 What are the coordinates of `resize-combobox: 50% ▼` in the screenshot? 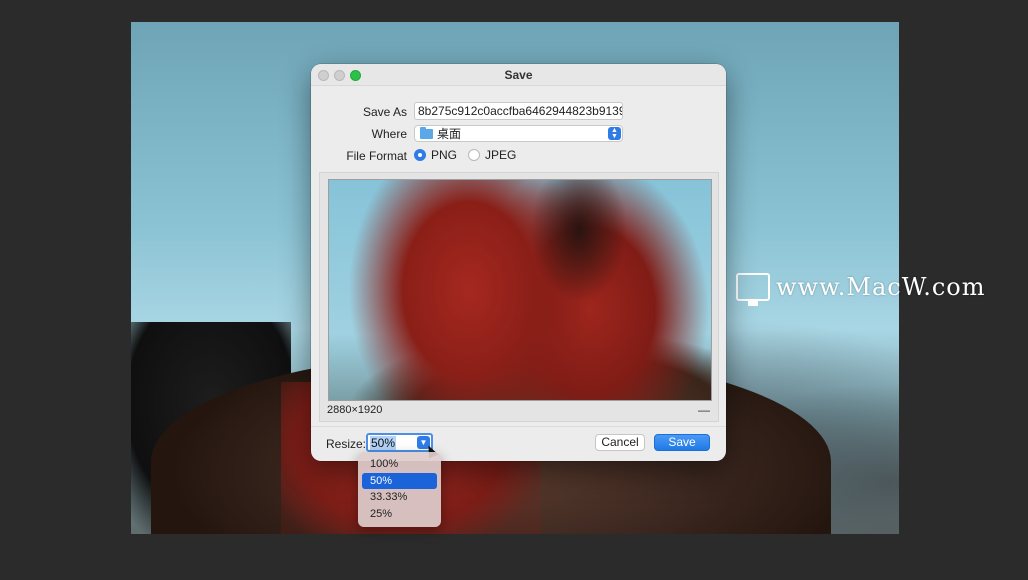 It's located at (399, 442).